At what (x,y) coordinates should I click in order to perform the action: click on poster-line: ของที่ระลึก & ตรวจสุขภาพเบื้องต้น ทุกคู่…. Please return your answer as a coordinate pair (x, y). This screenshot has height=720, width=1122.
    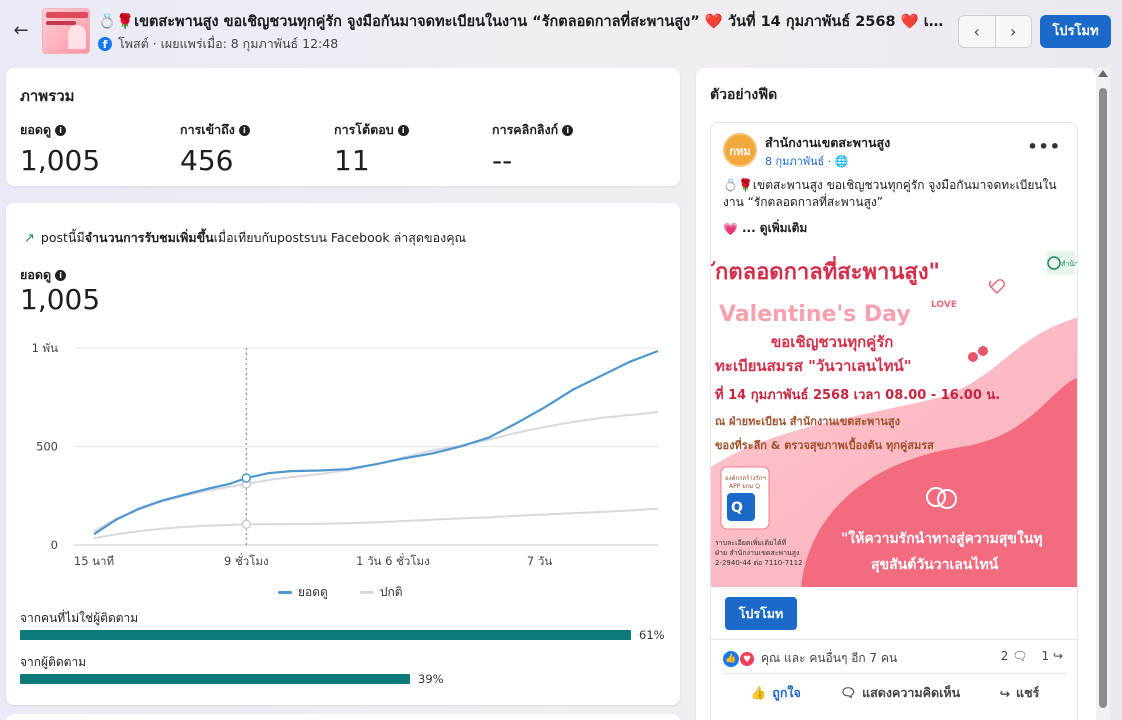
    Looking at the image, I should click on (824, 445).